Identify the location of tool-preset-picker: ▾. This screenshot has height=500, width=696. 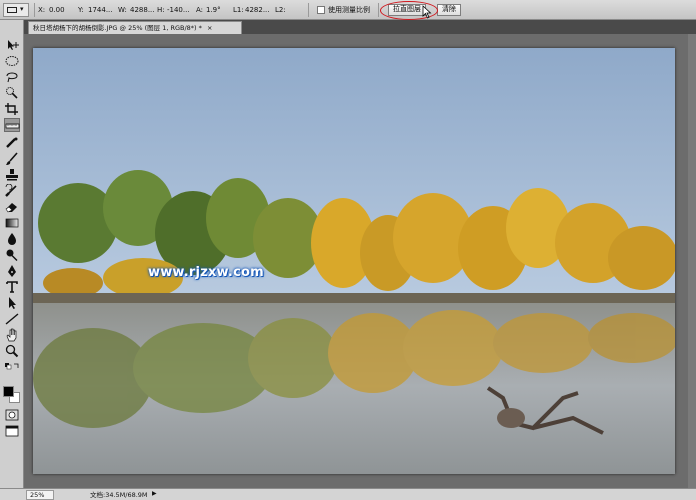
(16, 10).